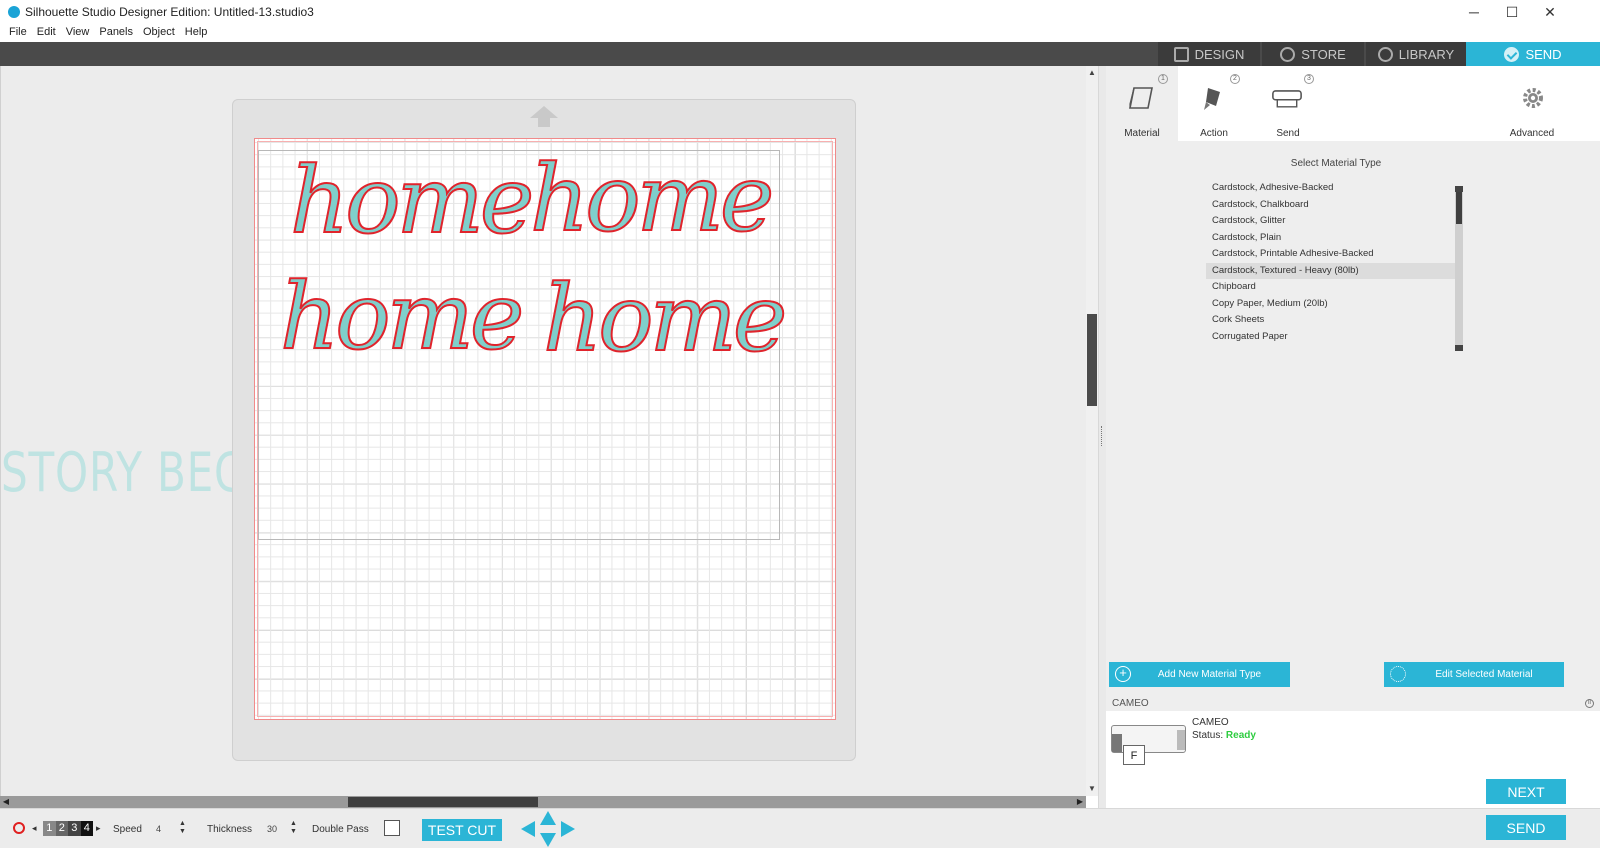 This screenshot has height=868, width=1600. What do you see at coordinates (1309, 79) in the screenshot?
I see `step-3-badge: 3` at bounding box center [1309, 79].